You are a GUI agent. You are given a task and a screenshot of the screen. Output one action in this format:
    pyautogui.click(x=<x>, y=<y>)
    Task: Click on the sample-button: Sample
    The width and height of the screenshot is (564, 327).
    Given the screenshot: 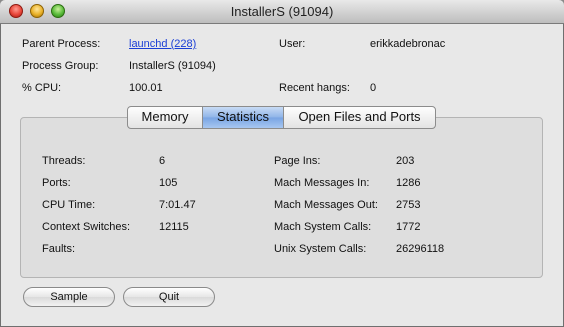 What is the action you would take?
    pyautogui.click(x=69, y=297)
    